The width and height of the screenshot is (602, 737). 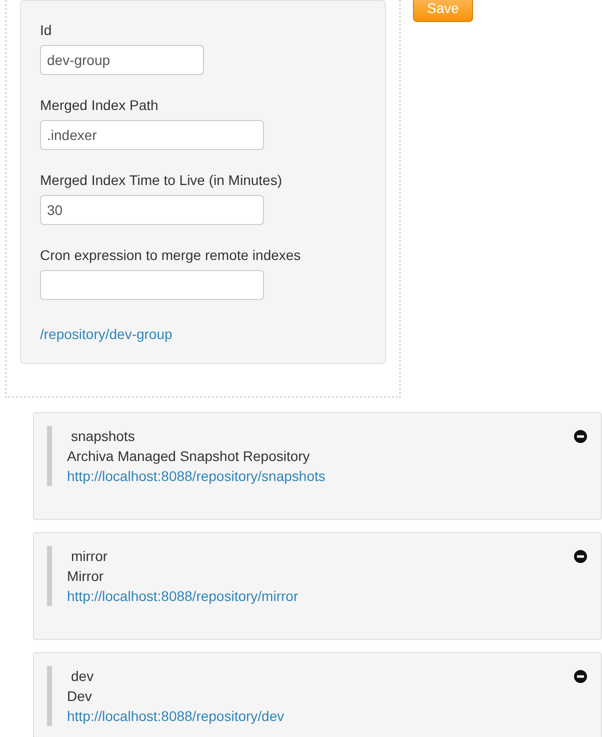 What do you see at coordinates (182, 596) in the screenshot?
I see `repository-url: http://localhost:8088/repository/mirror` at bounding box center [182, 596].